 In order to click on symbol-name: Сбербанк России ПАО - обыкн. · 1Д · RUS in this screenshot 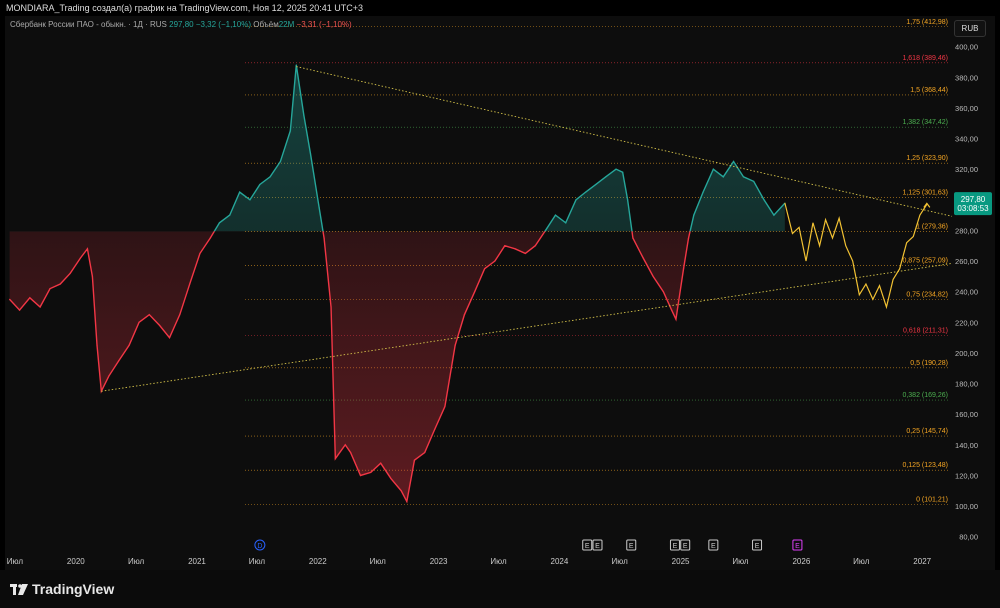, I will do `click(88, 24)`.